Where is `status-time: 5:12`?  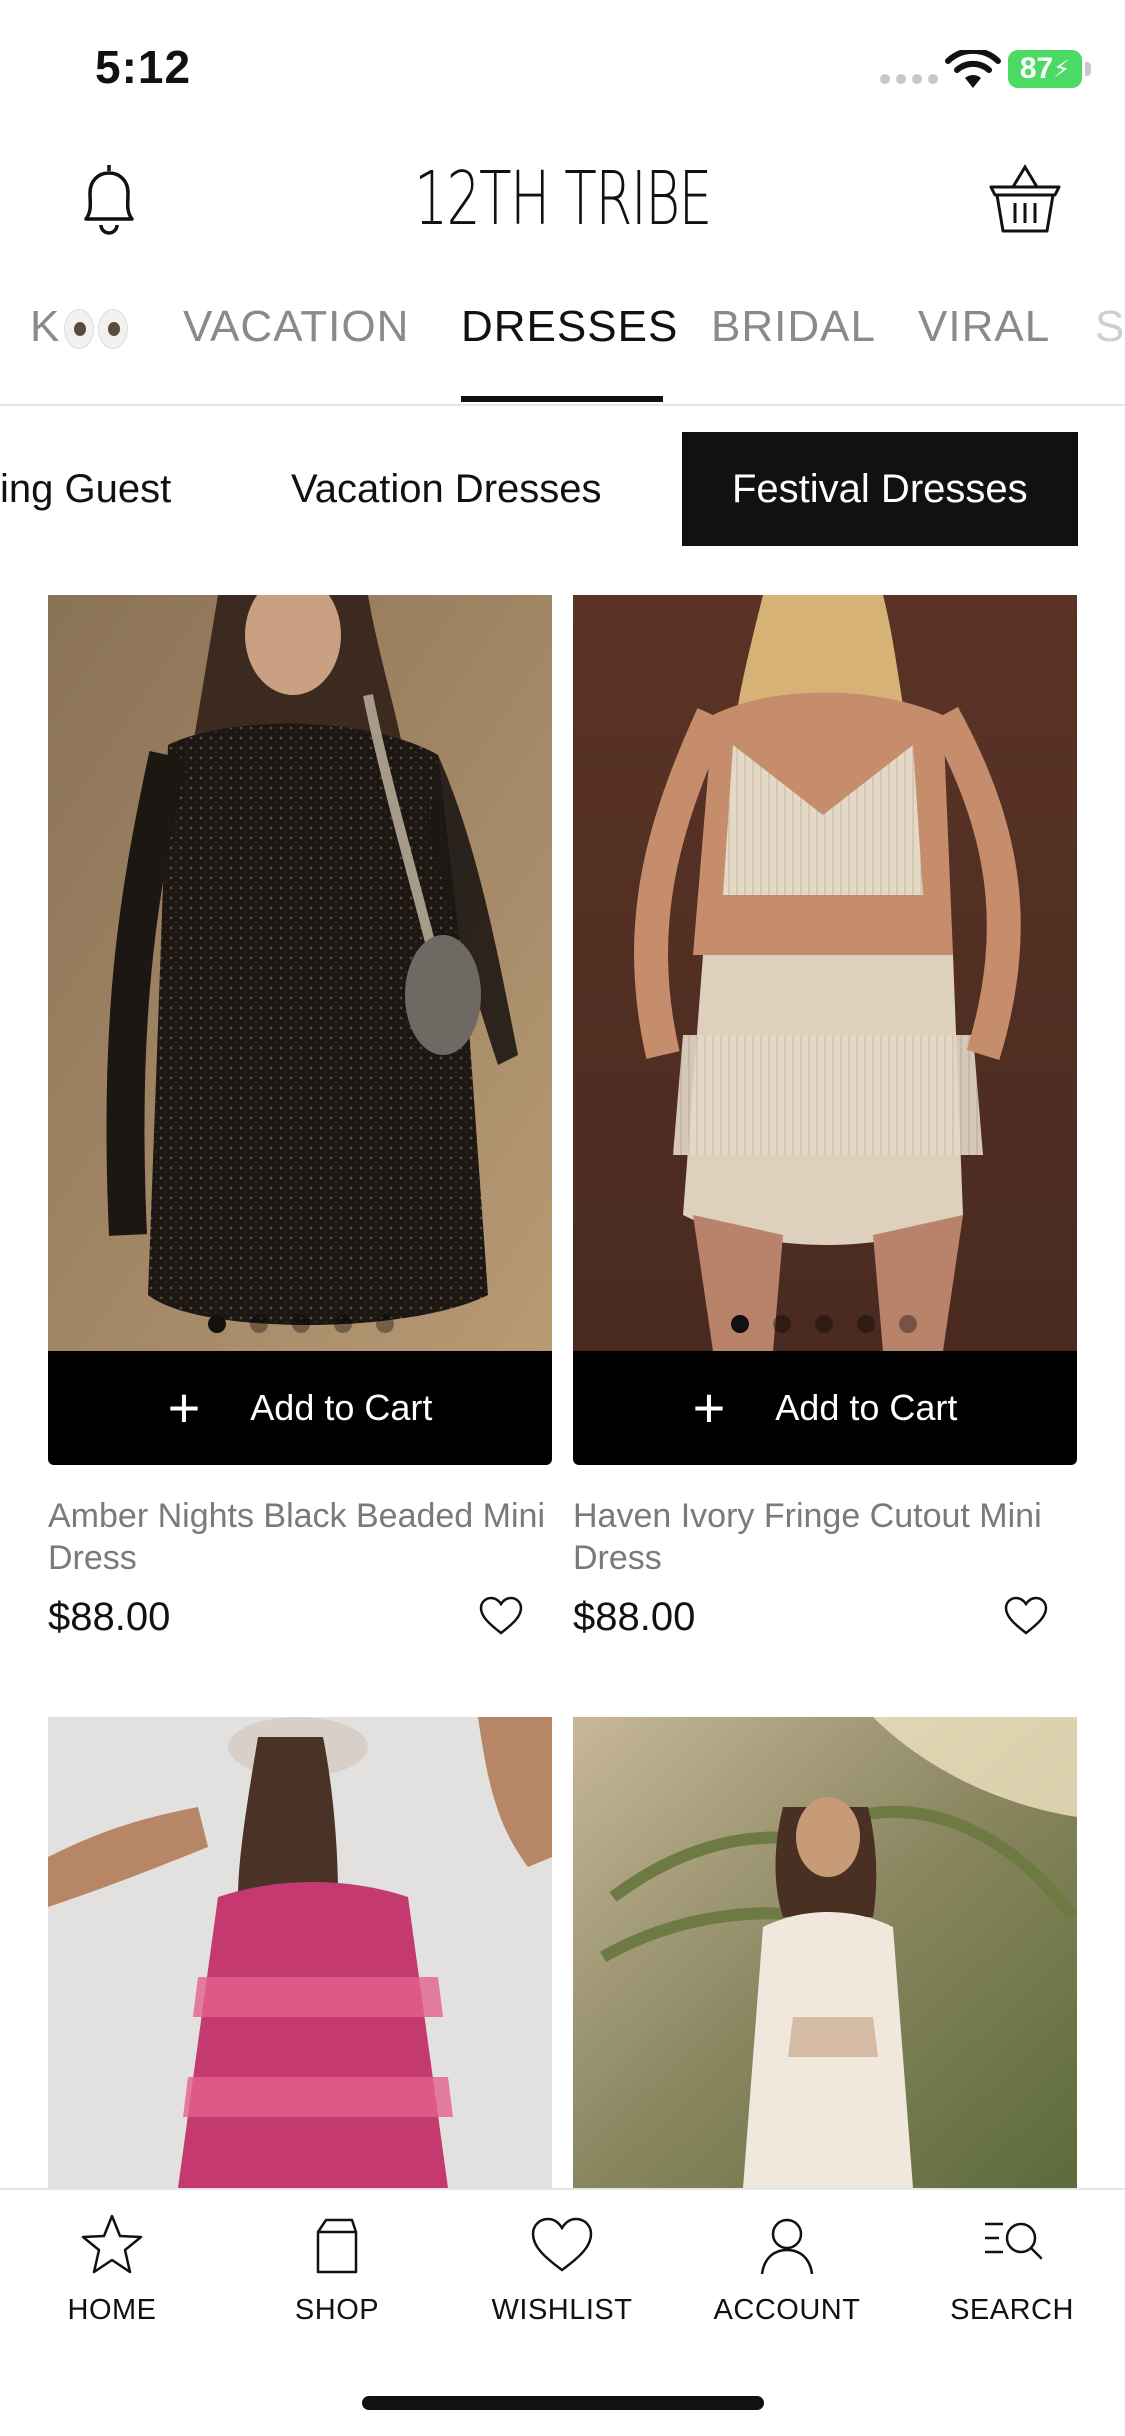
status-time: 5:12 is located at coordinates (143, 67).